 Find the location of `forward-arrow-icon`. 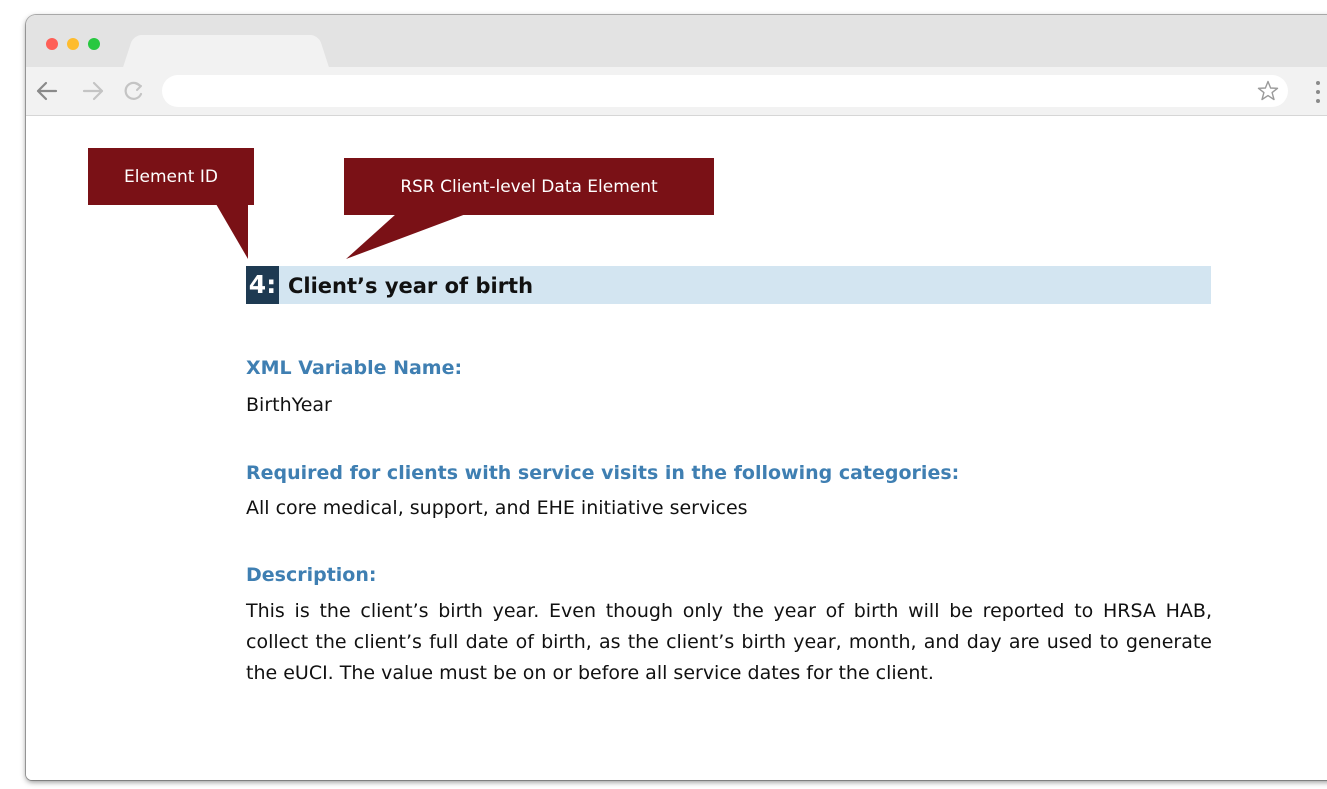

forward-arrow-icon is located at coordinates (93, 91).